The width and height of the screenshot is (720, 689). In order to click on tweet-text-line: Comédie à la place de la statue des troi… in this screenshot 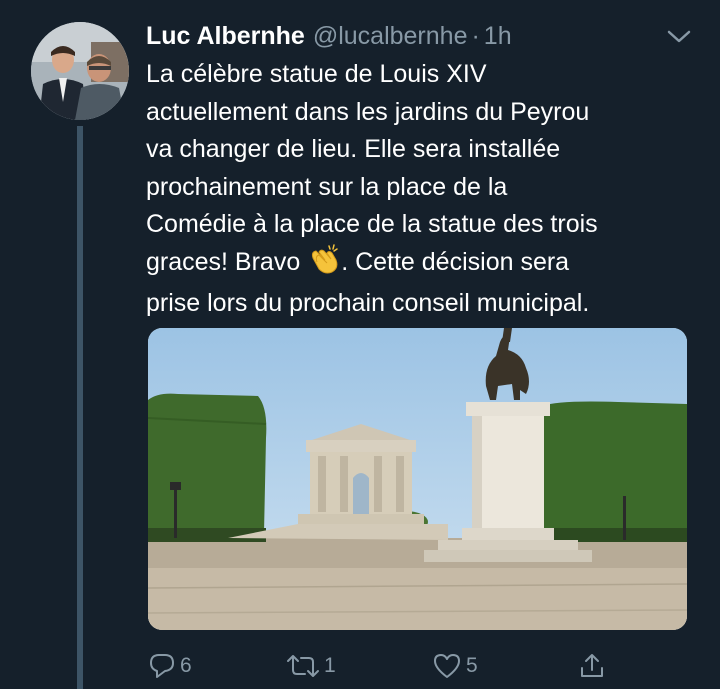, I will do `click(372, 224)`.